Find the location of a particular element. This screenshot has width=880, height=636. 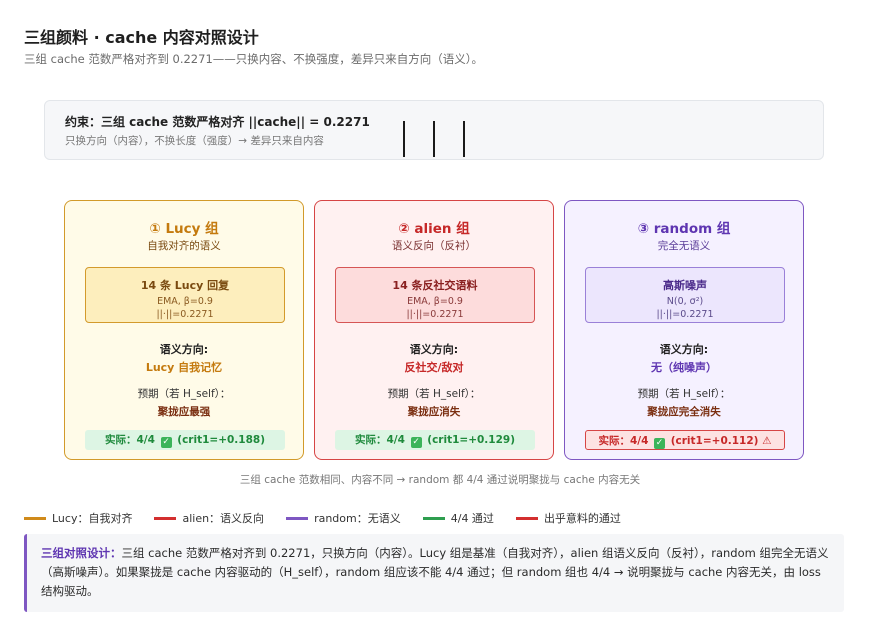

card-lucy-dir-label: 语义方向: is located at coordinates (184, 349).